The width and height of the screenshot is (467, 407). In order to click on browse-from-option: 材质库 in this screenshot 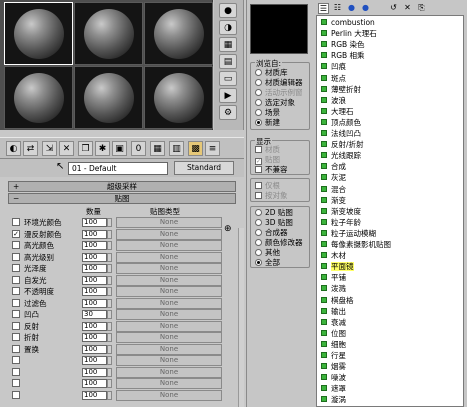, I will do `click(271, 73)`.